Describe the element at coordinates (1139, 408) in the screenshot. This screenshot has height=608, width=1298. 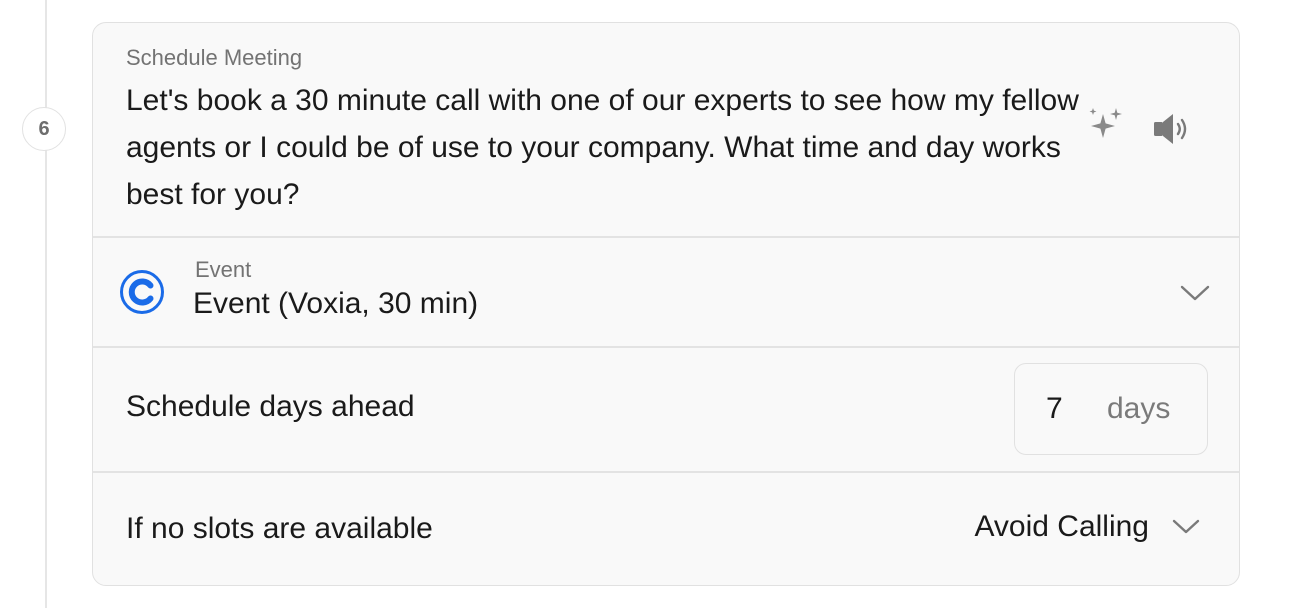
I see `schedule-days-unit: days` at that location.